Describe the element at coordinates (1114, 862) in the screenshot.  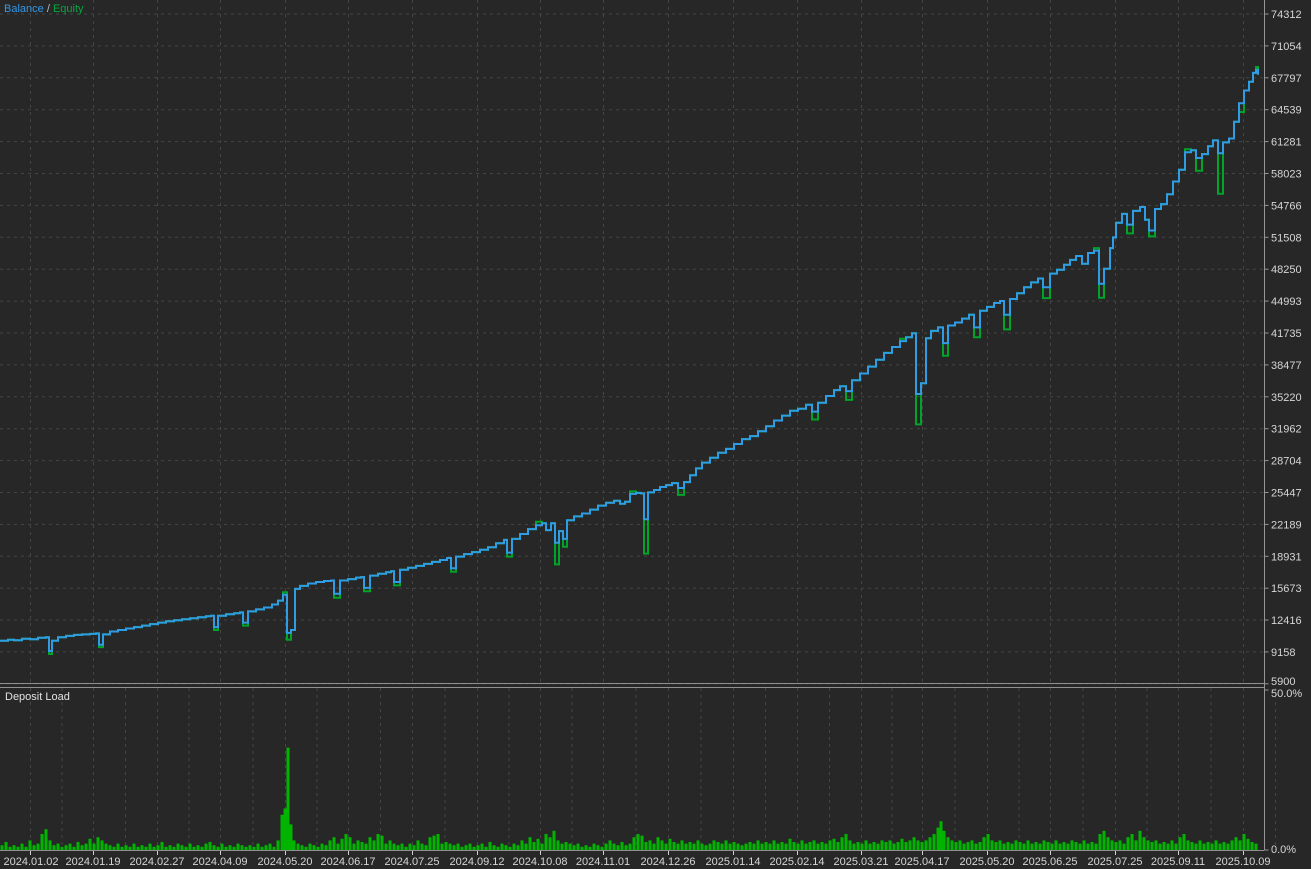
I see `svg-text: 2025.07.25` at that location.